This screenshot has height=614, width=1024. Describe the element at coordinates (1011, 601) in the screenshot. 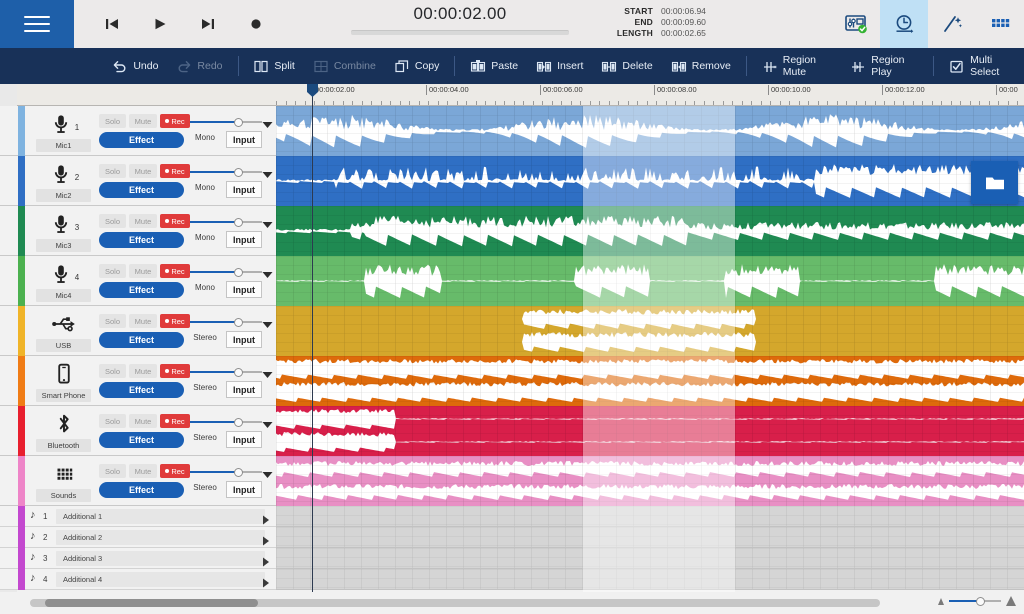

I see `zoom-large-icon` at that location.